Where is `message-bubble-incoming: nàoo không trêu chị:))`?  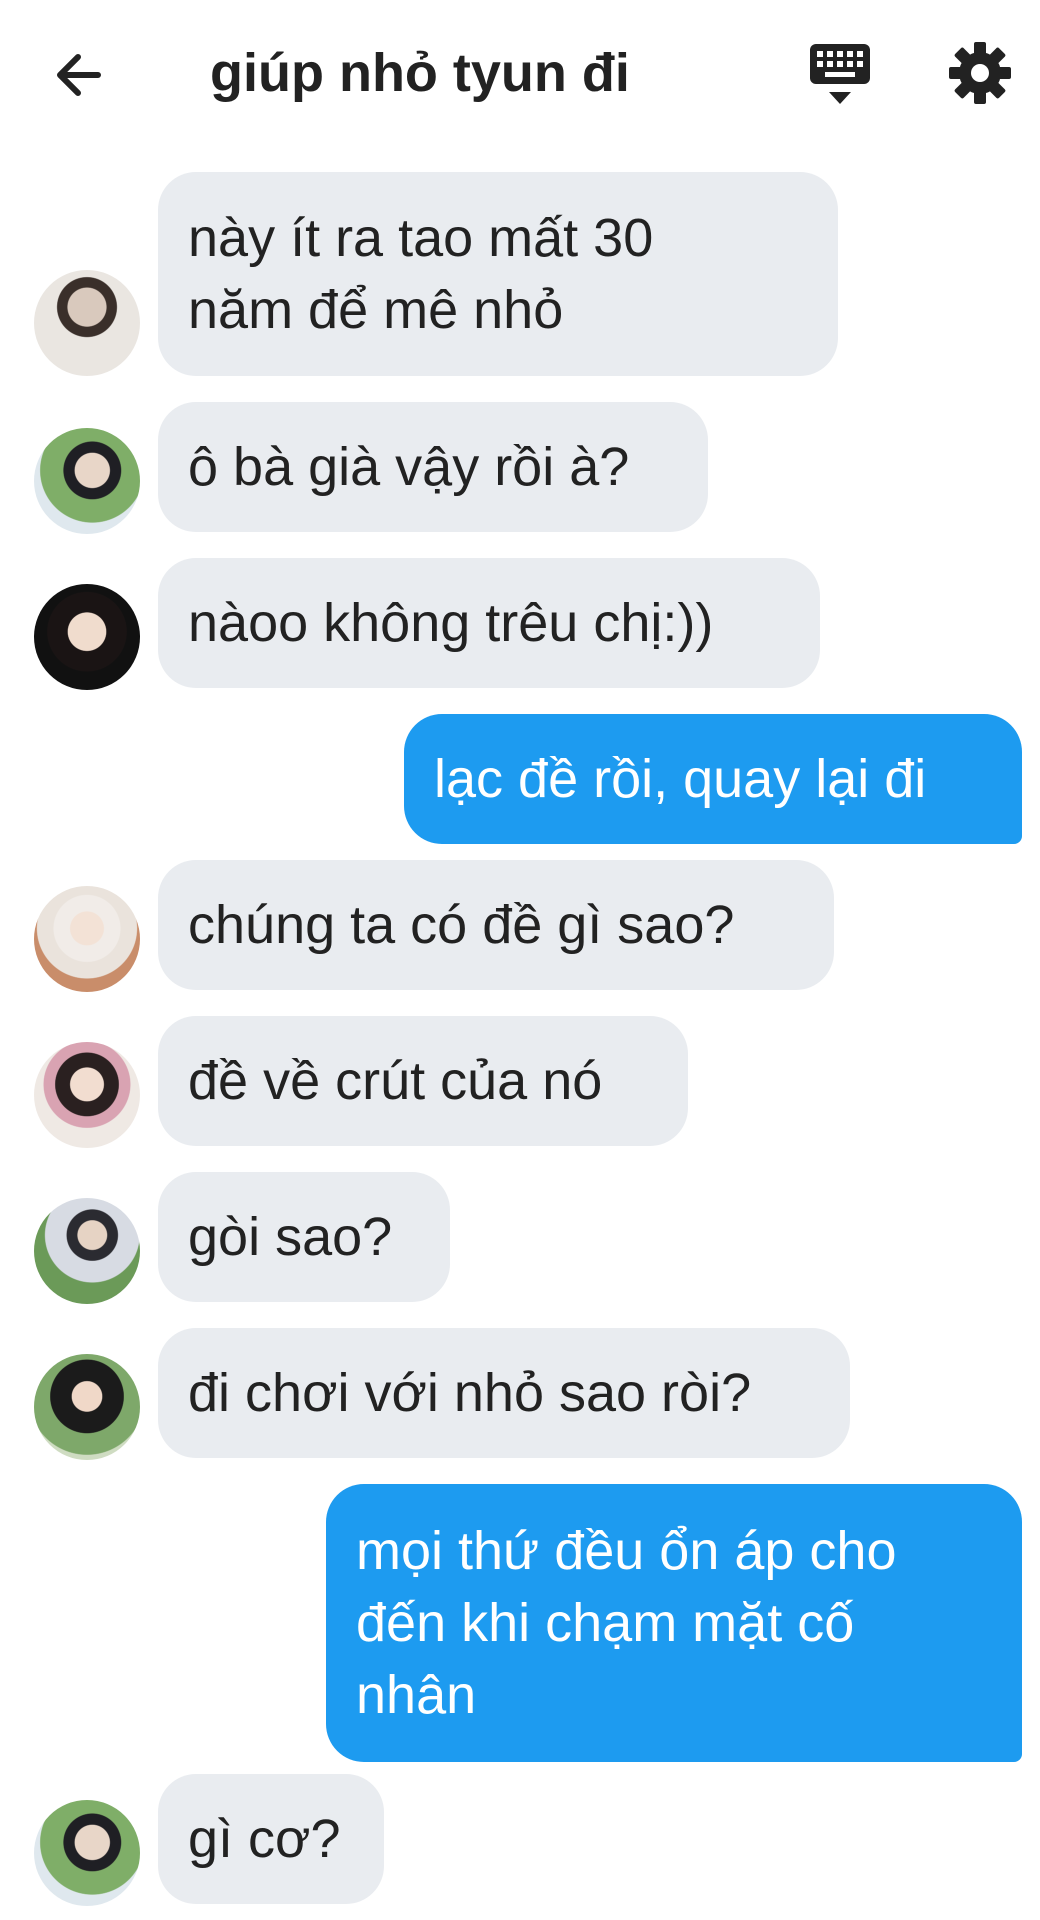
message-bubble-incoming: nàoo không trêu chị:)) is located at coordinates (489, 623).